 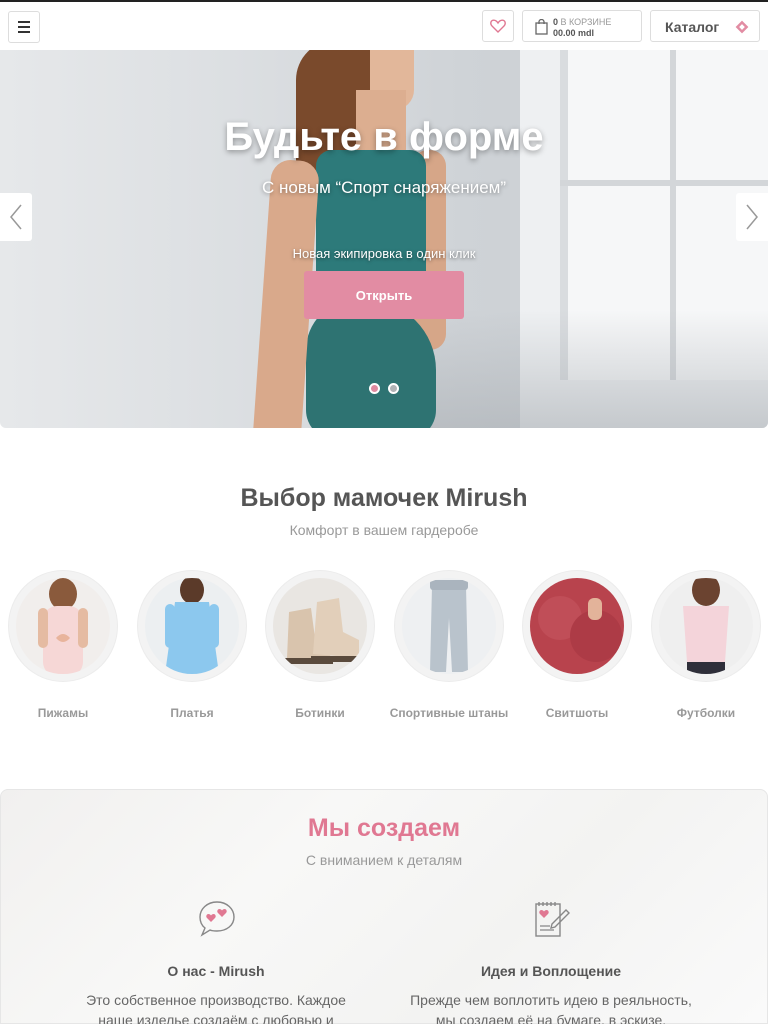 What do you see at coordinates (63, 713) in the screenshot?
I see `category-label: Пижамы` at bounding box center [63, 713].